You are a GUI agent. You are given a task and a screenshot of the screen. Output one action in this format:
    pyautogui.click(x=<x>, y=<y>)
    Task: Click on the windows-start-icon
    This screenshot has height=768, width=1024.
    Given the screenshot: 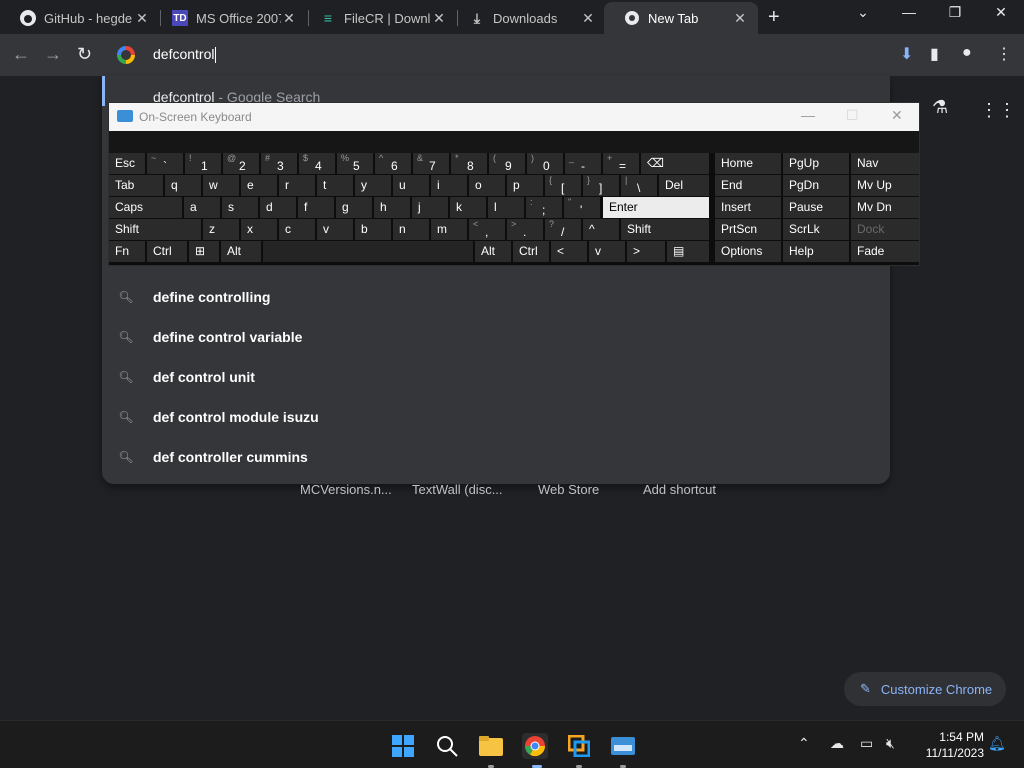 What is the action you would take?
    pyautogui.click(x=403, y=746)
    